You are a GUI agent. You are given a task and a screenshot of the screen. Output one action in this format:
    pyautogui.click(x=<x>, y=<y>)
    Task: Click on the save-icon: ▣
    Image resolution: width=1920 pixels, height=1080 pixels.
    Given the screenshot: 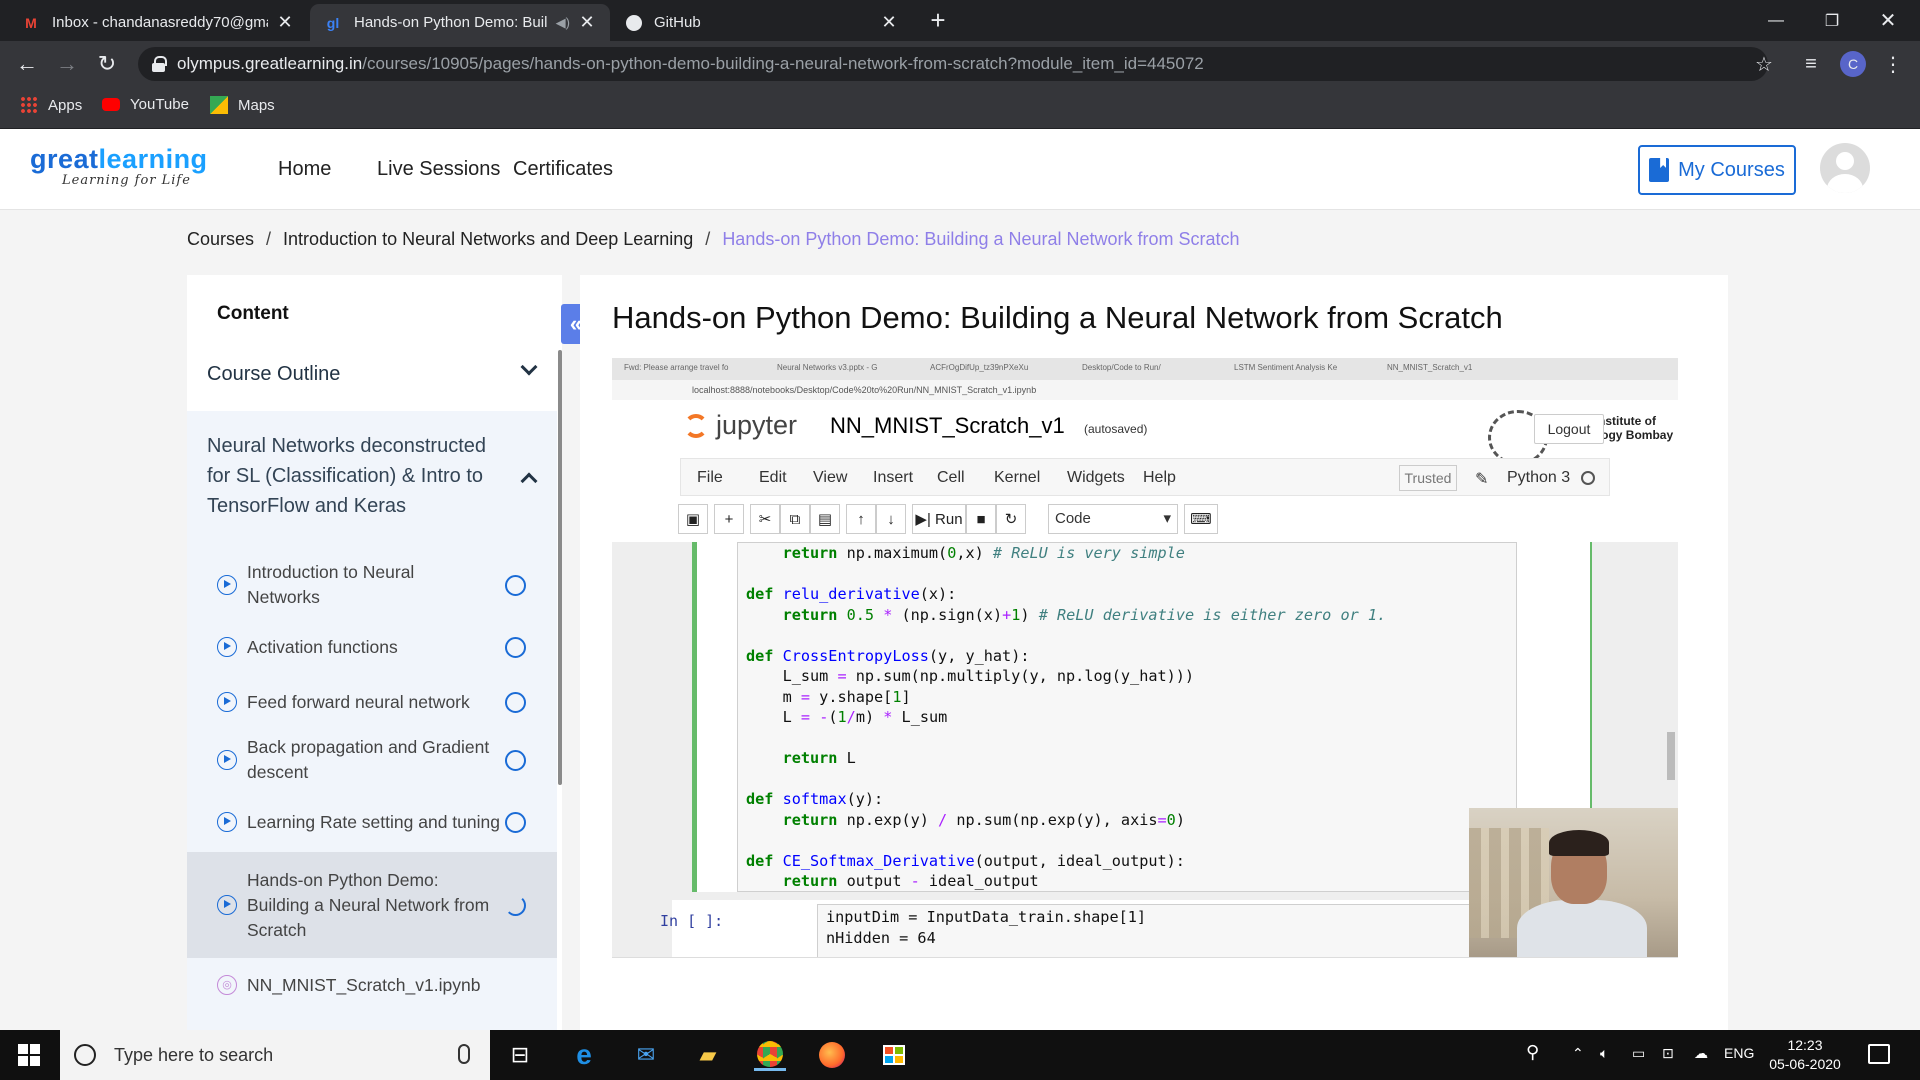 What is the action you would take?
    pyautogui.click(x=693, y=519)
    